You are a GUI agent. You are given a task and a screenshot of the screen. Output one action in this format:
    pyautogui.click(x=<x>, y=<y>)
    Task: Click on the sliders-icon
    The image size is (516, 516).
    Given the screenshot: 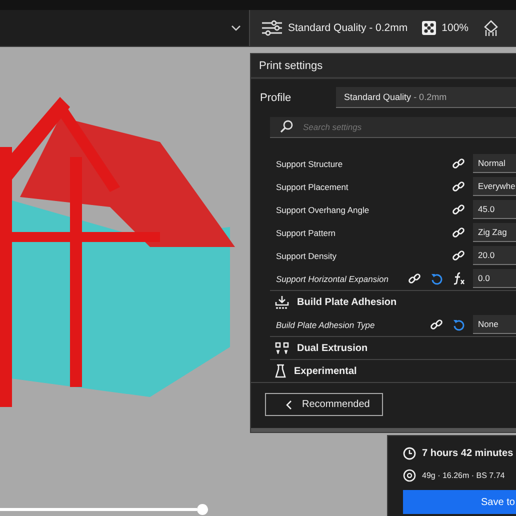 What is the action you would take?
    pyautogui.click(x=272, y=28)
    